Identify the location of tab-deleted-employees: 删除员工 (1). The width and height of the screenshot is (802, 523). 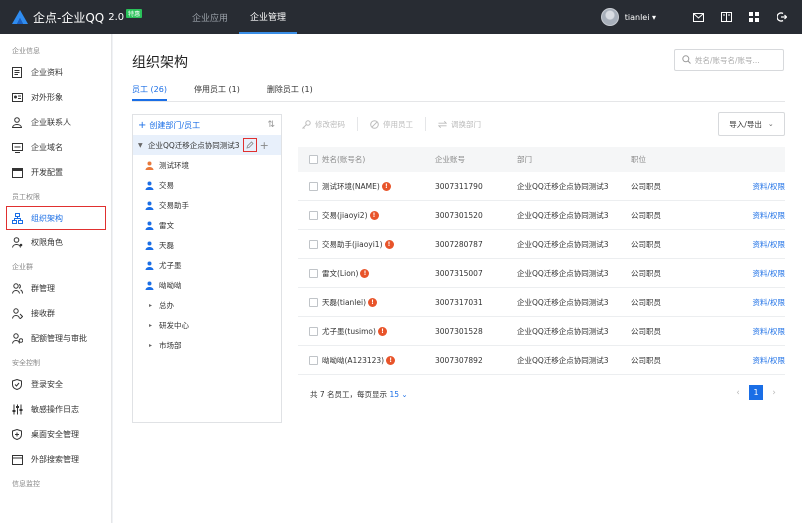
(290, 92).